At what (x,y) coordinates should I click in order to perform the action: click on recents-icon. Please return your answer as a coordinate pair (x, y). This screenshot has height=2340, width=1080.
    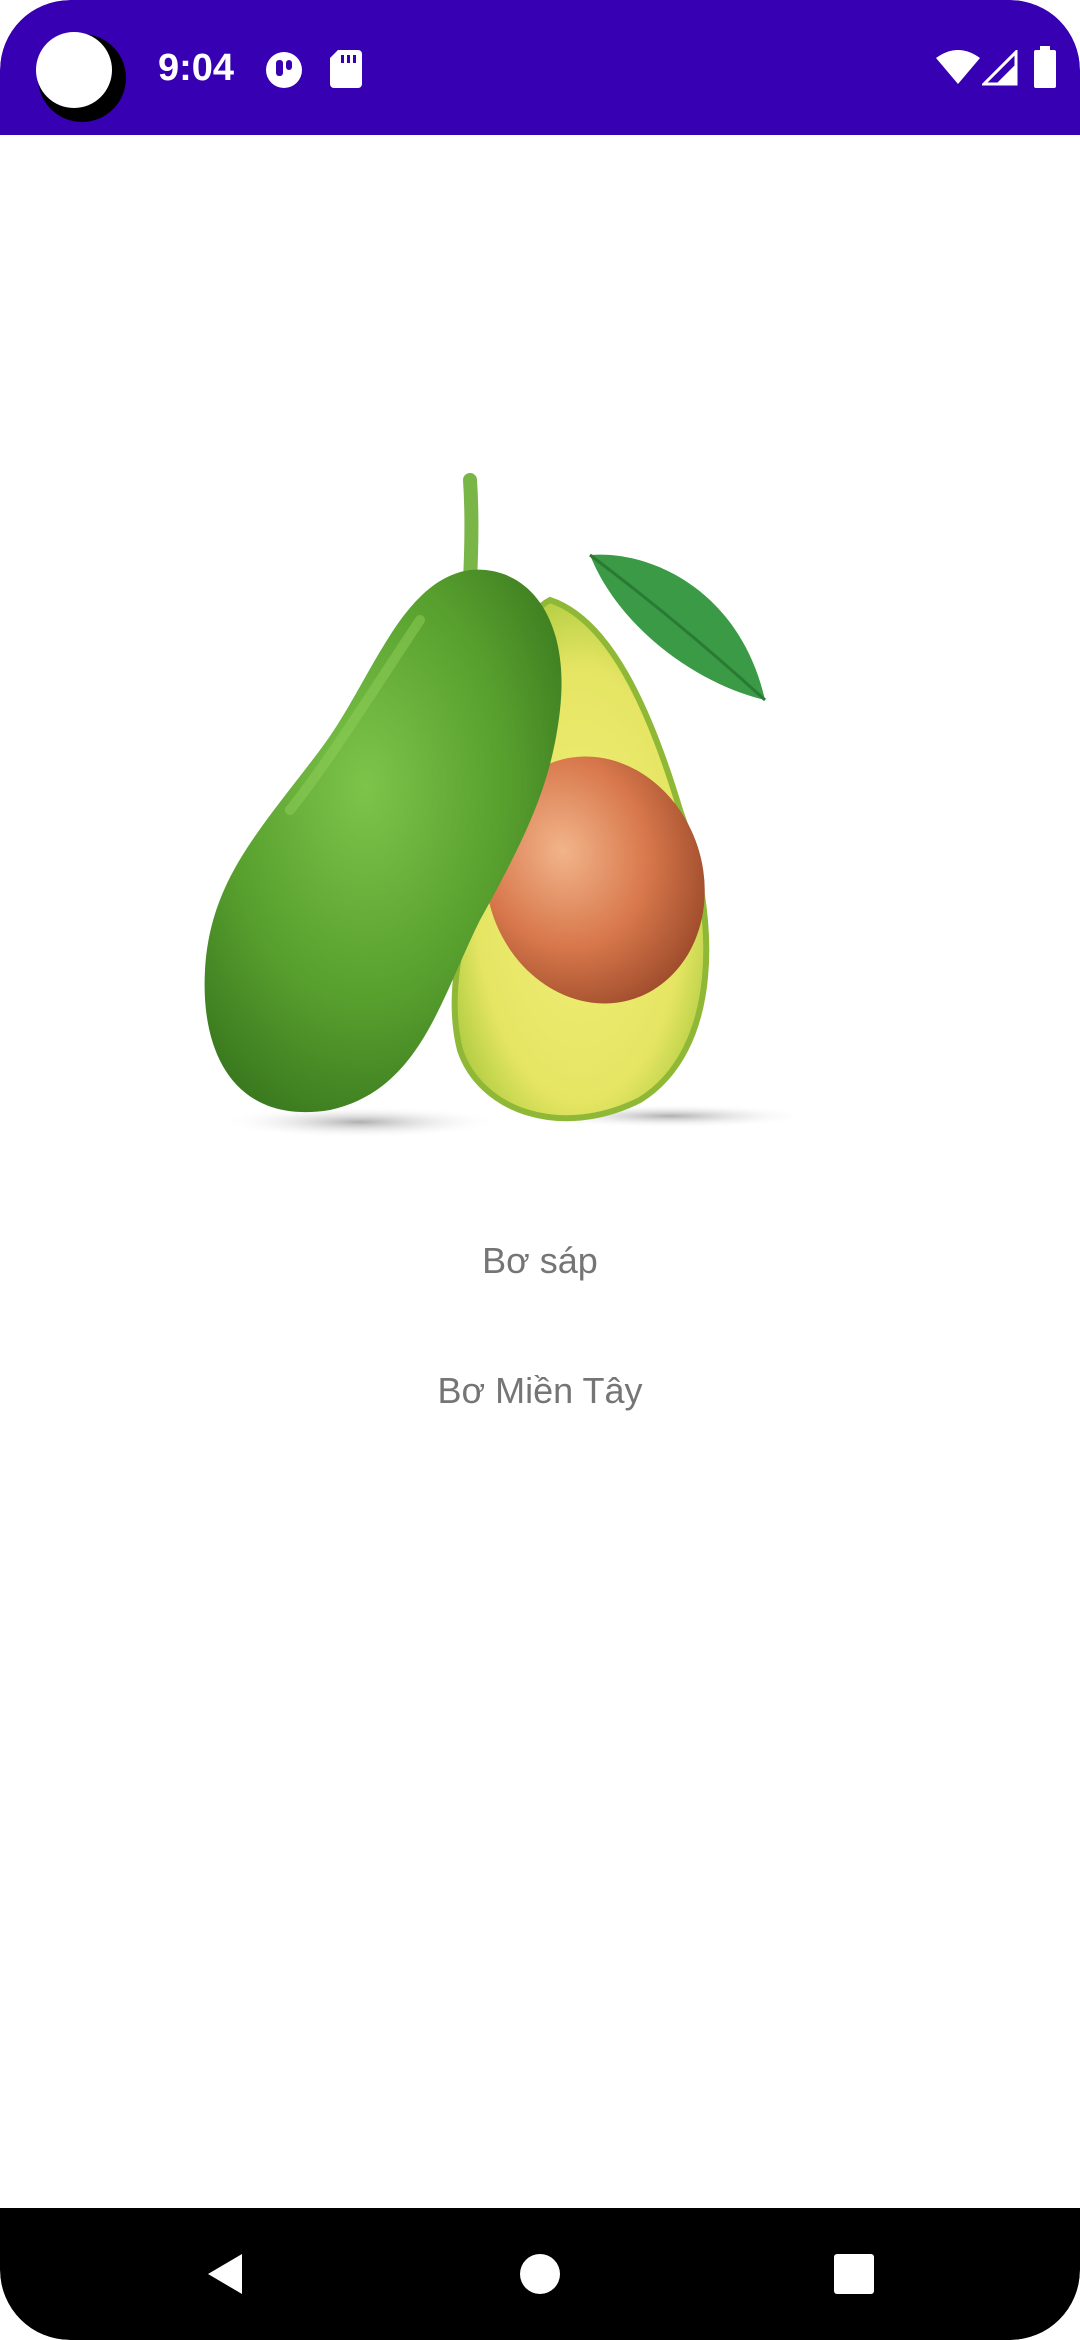
    Looking at the image, I should click on (854, 2274).